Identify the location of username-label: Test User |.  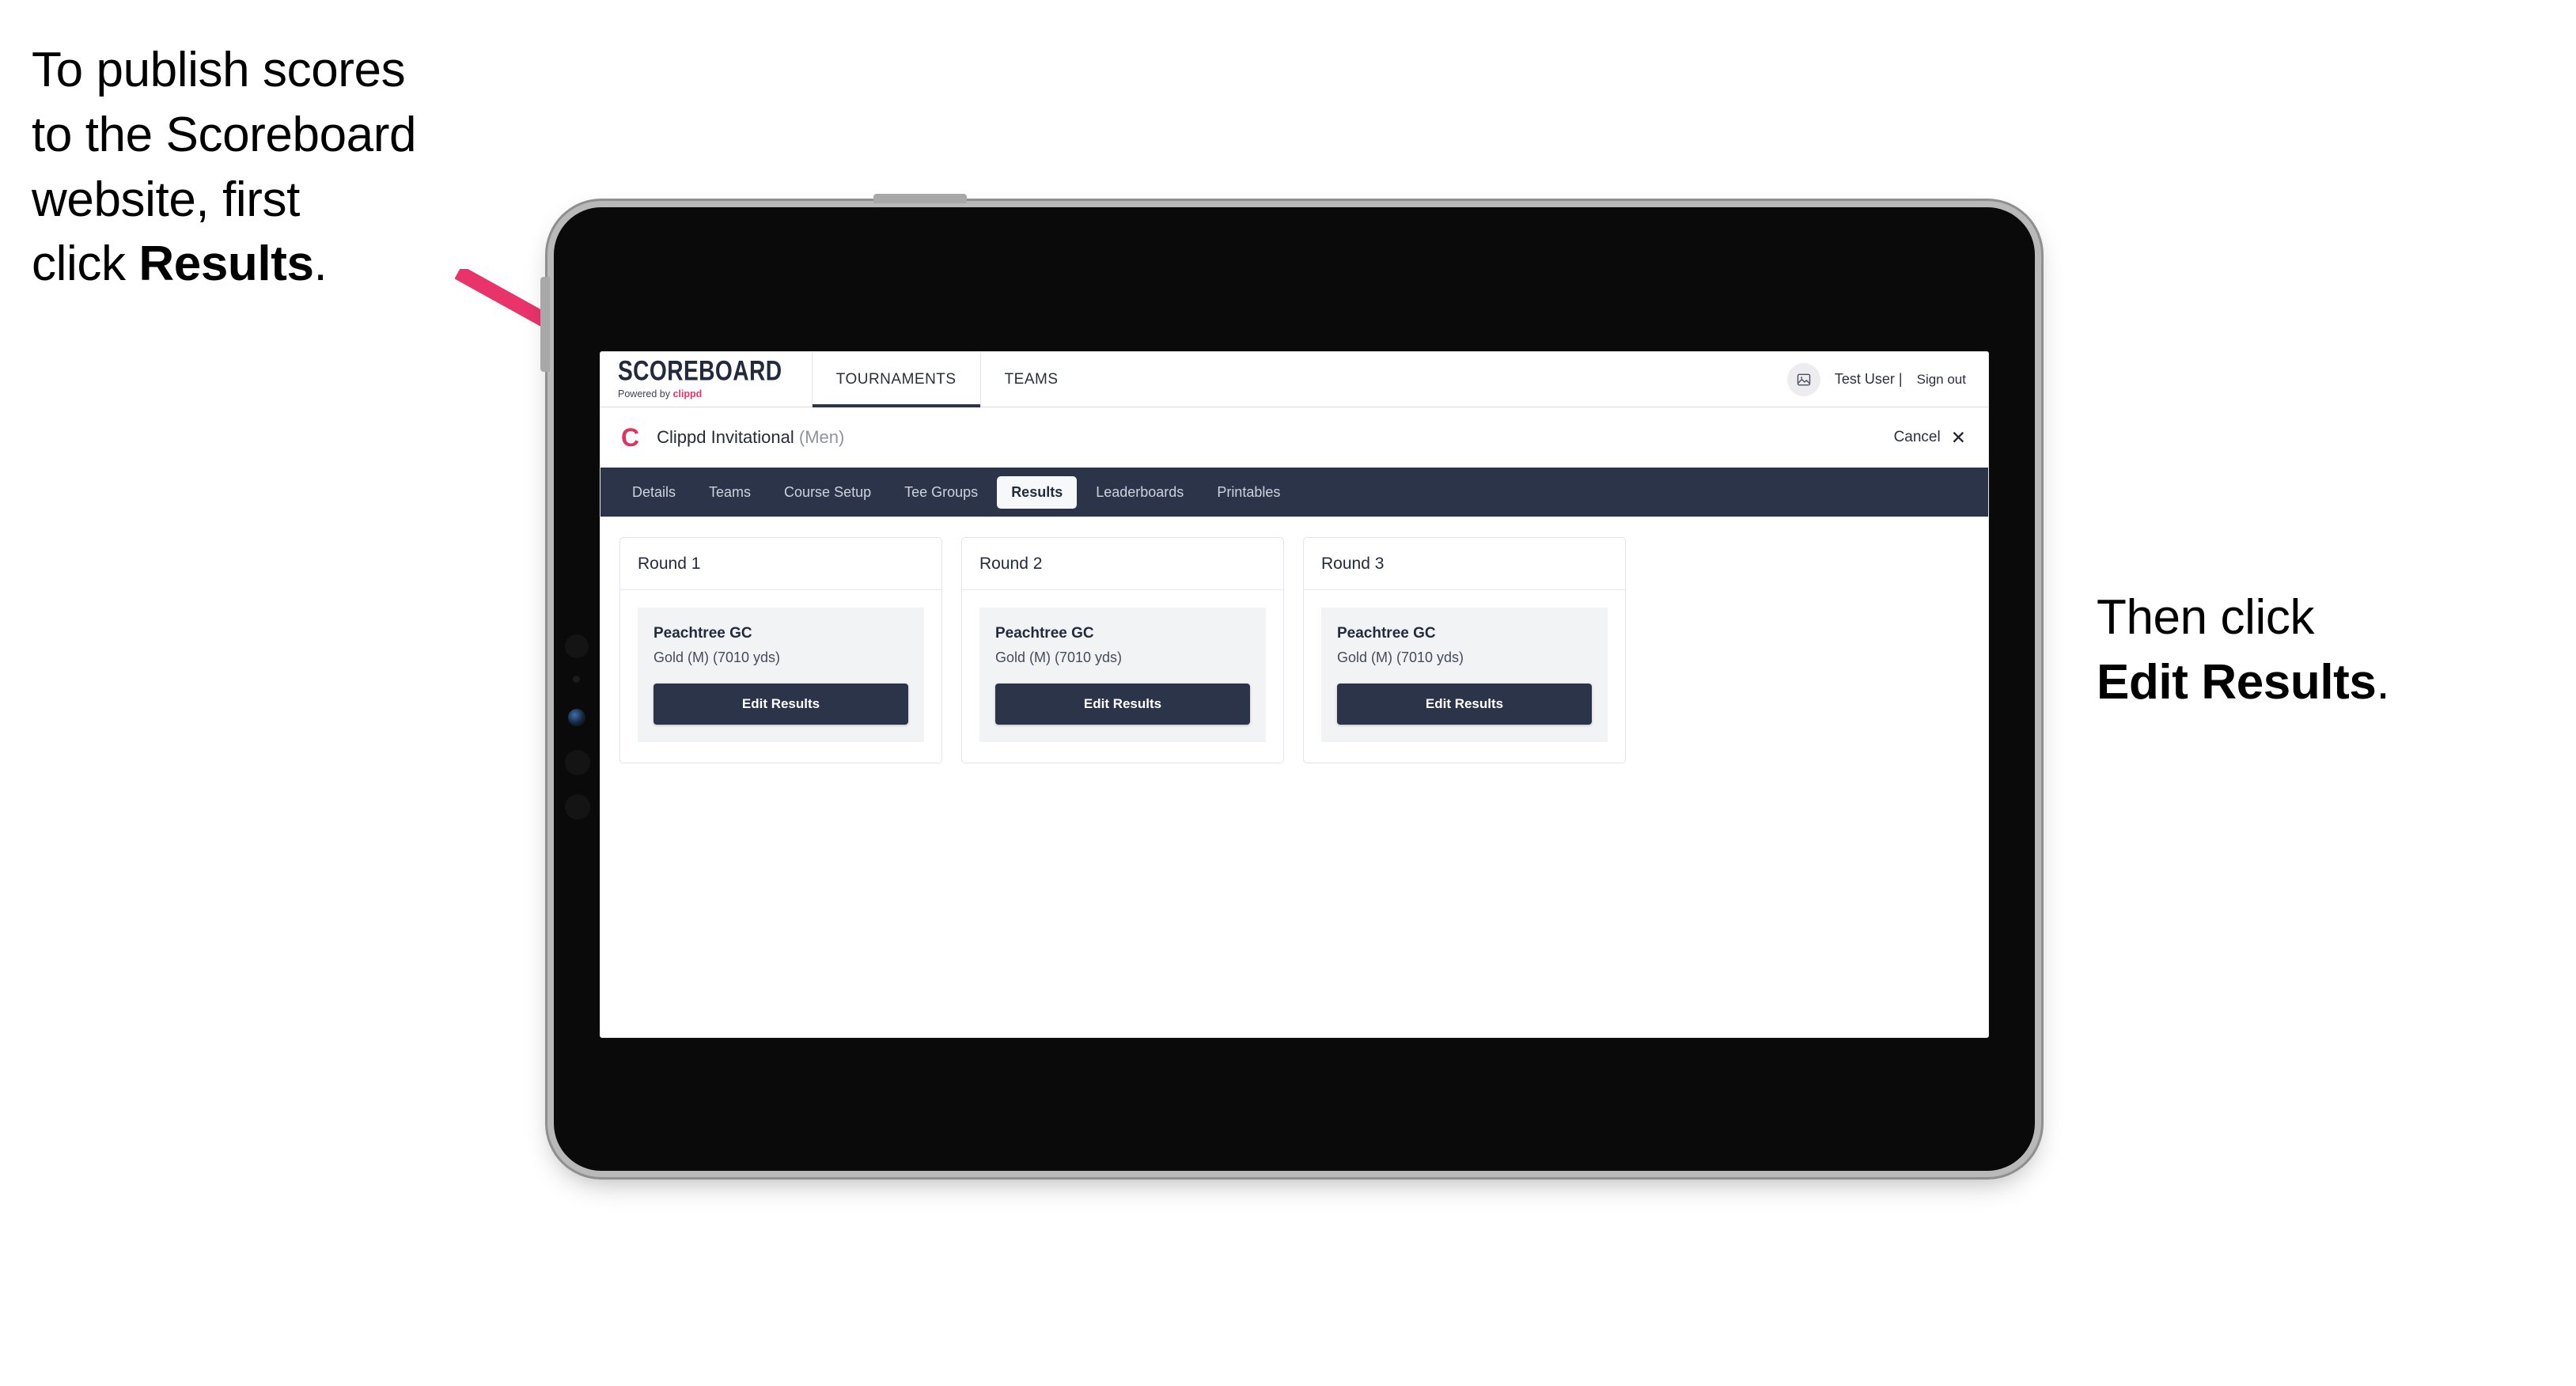
(1868, 379).